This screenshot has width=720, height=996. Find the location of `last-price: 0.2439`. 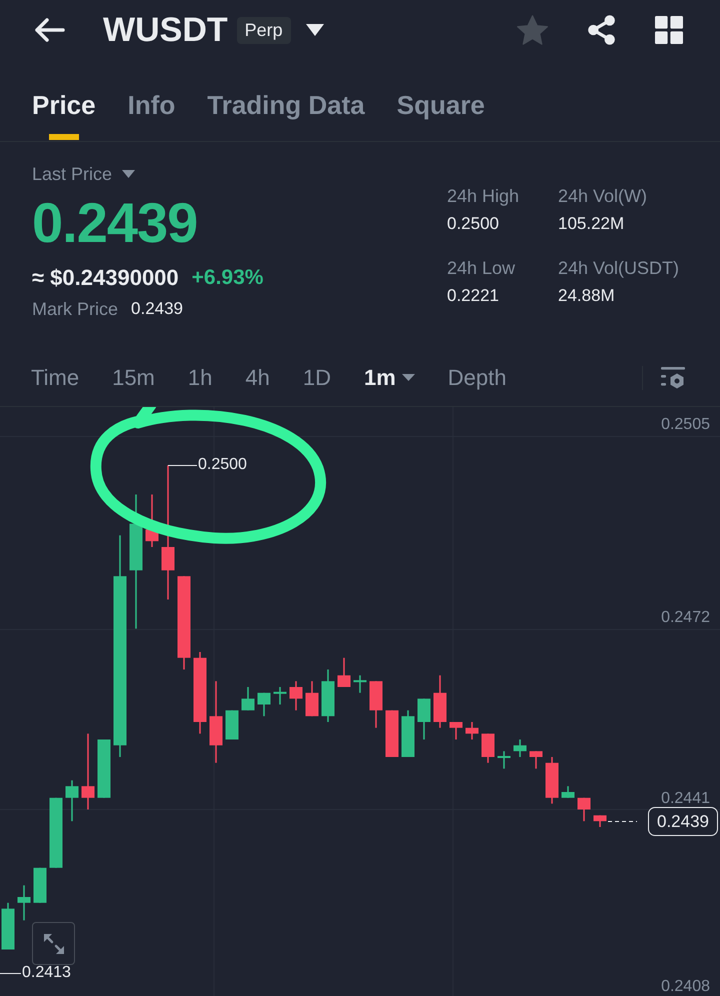

last-price: 0.2439 is located at coordinates (115, 223).